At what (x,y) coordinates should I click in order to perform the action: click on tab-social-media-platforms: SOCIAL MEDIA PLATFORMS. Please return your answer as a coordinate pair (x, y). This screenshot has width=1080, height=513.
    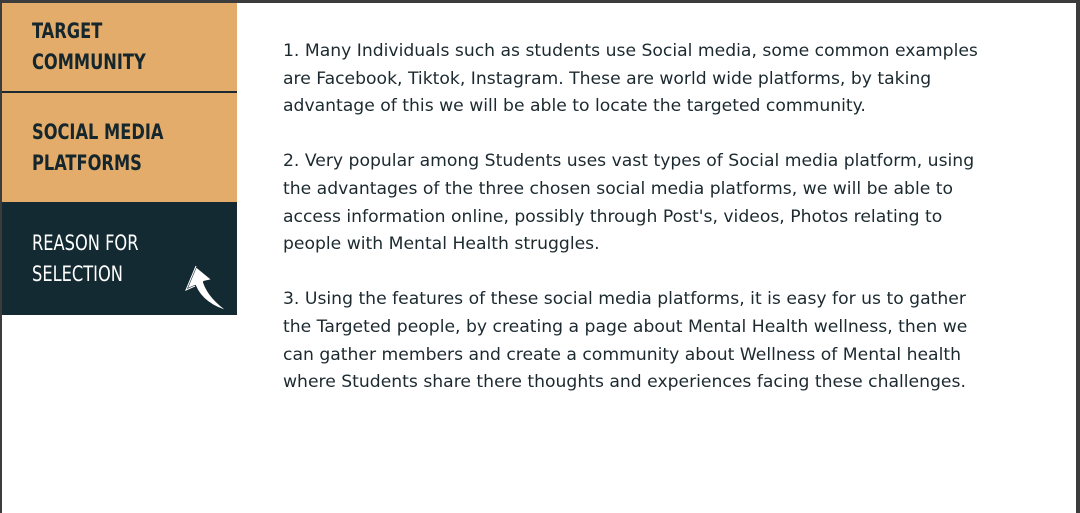
    Looking at the image, I should click on (119, 147).